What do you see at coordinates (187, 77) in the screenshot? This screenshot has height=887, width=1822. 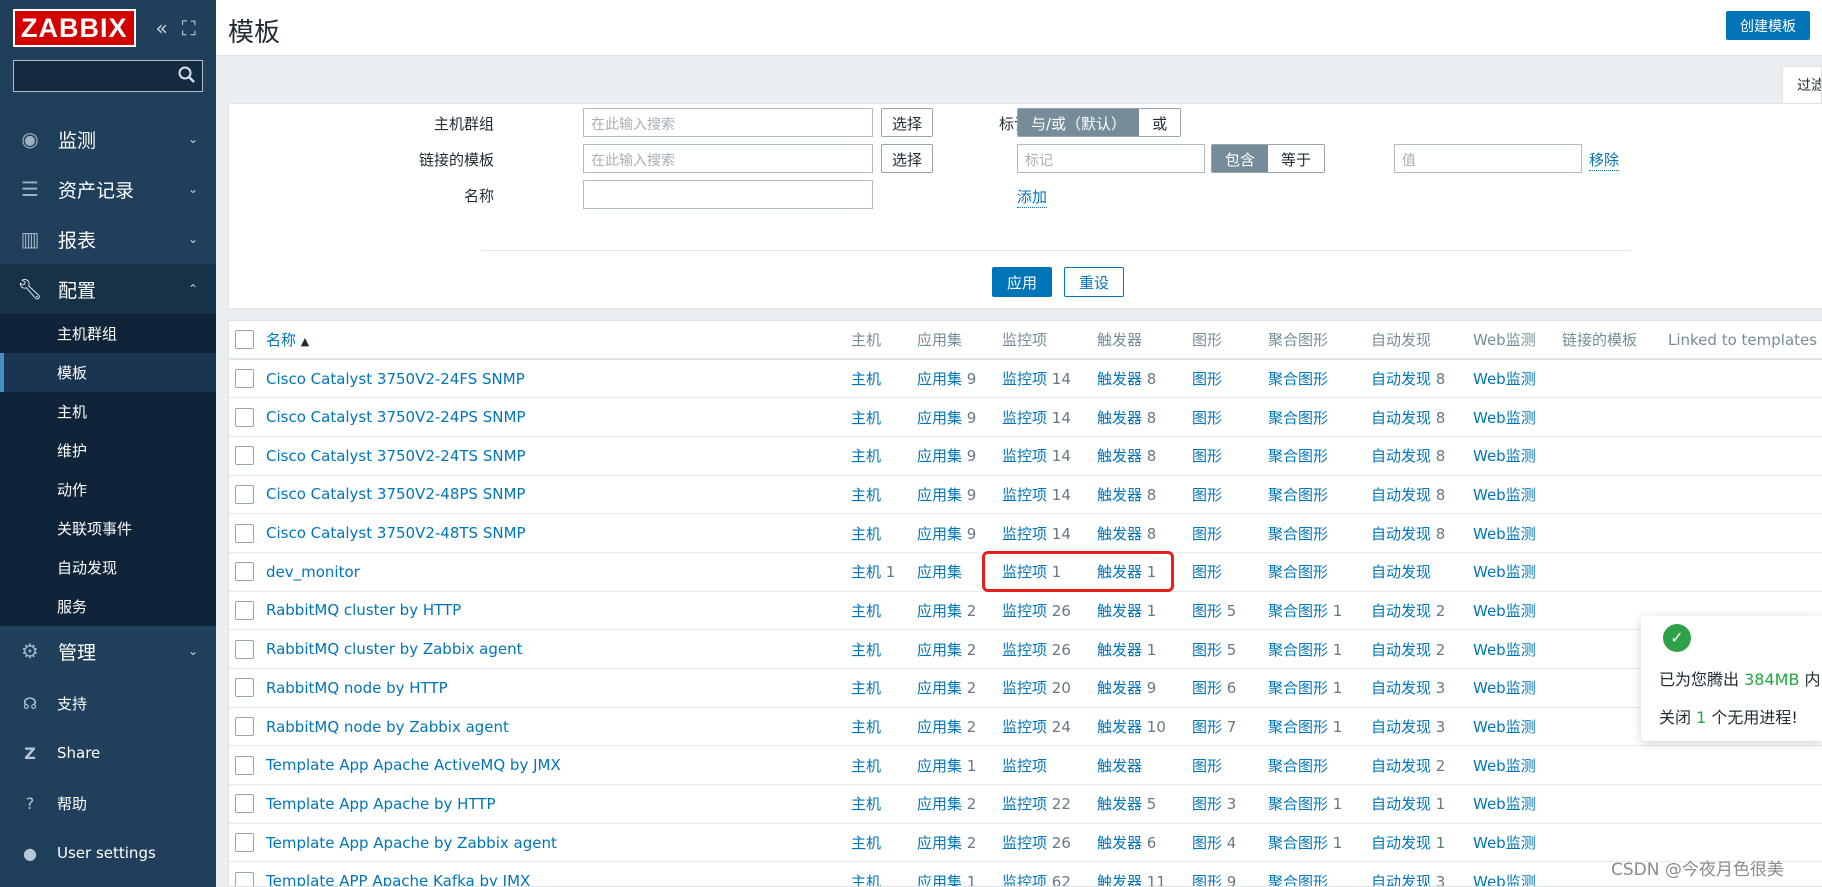 I see `search-icon` at bounding box center [187, 77].